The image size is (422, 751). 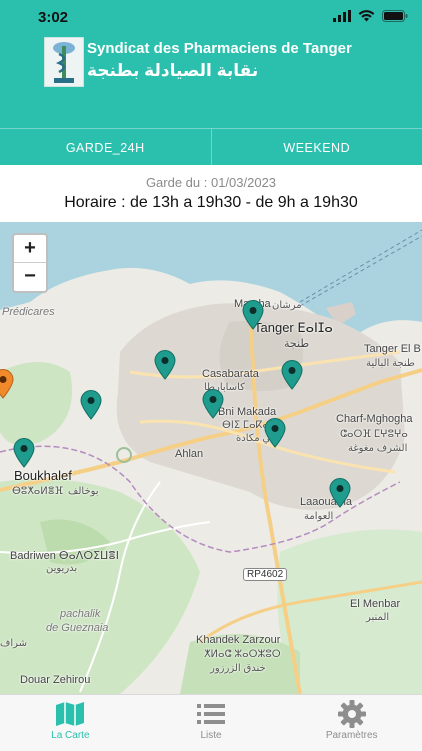 What do you see at coordinates (30, 248) in the screenshot?
I see `zoom-in-button: +` at bounding box center [30, 248].